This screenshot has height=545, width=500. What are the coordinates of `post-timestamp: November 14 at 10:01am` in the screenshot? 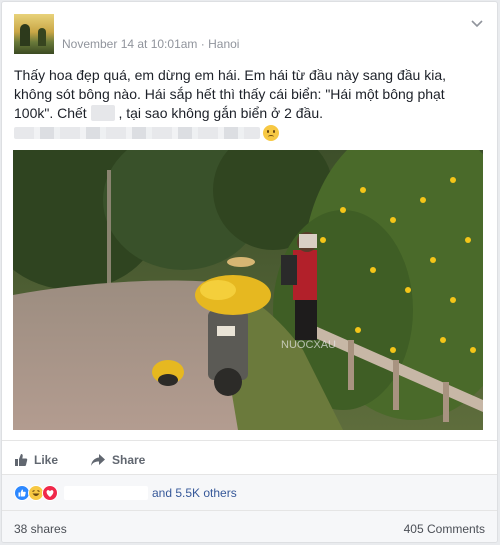 It's located at (129, 44).